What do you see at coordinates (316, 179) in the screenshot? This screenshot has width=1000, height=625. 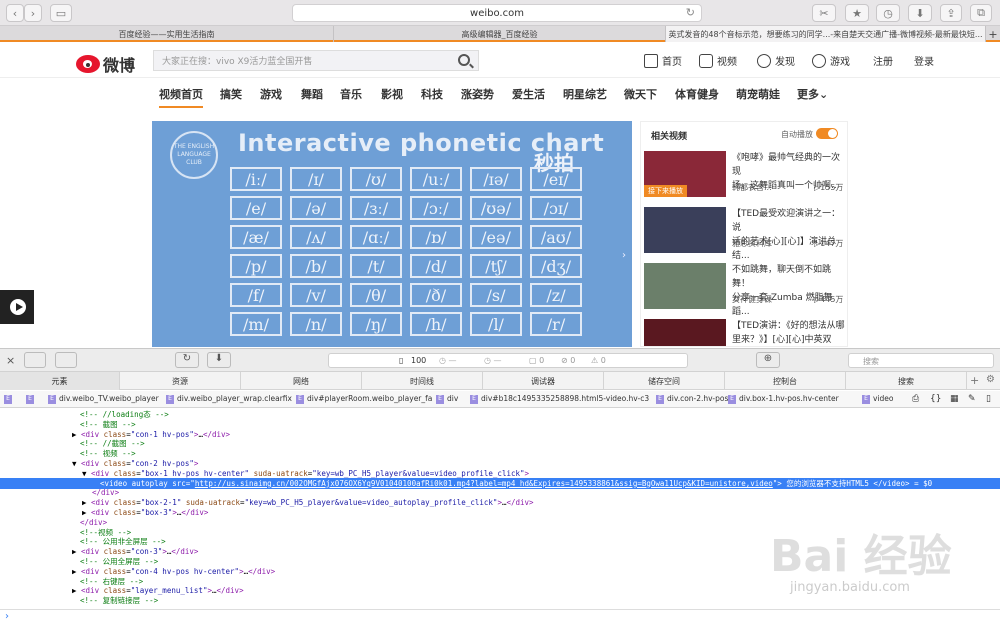 I see `phonetic-symbol: /ɪ/` at bounding box center [316, 179].